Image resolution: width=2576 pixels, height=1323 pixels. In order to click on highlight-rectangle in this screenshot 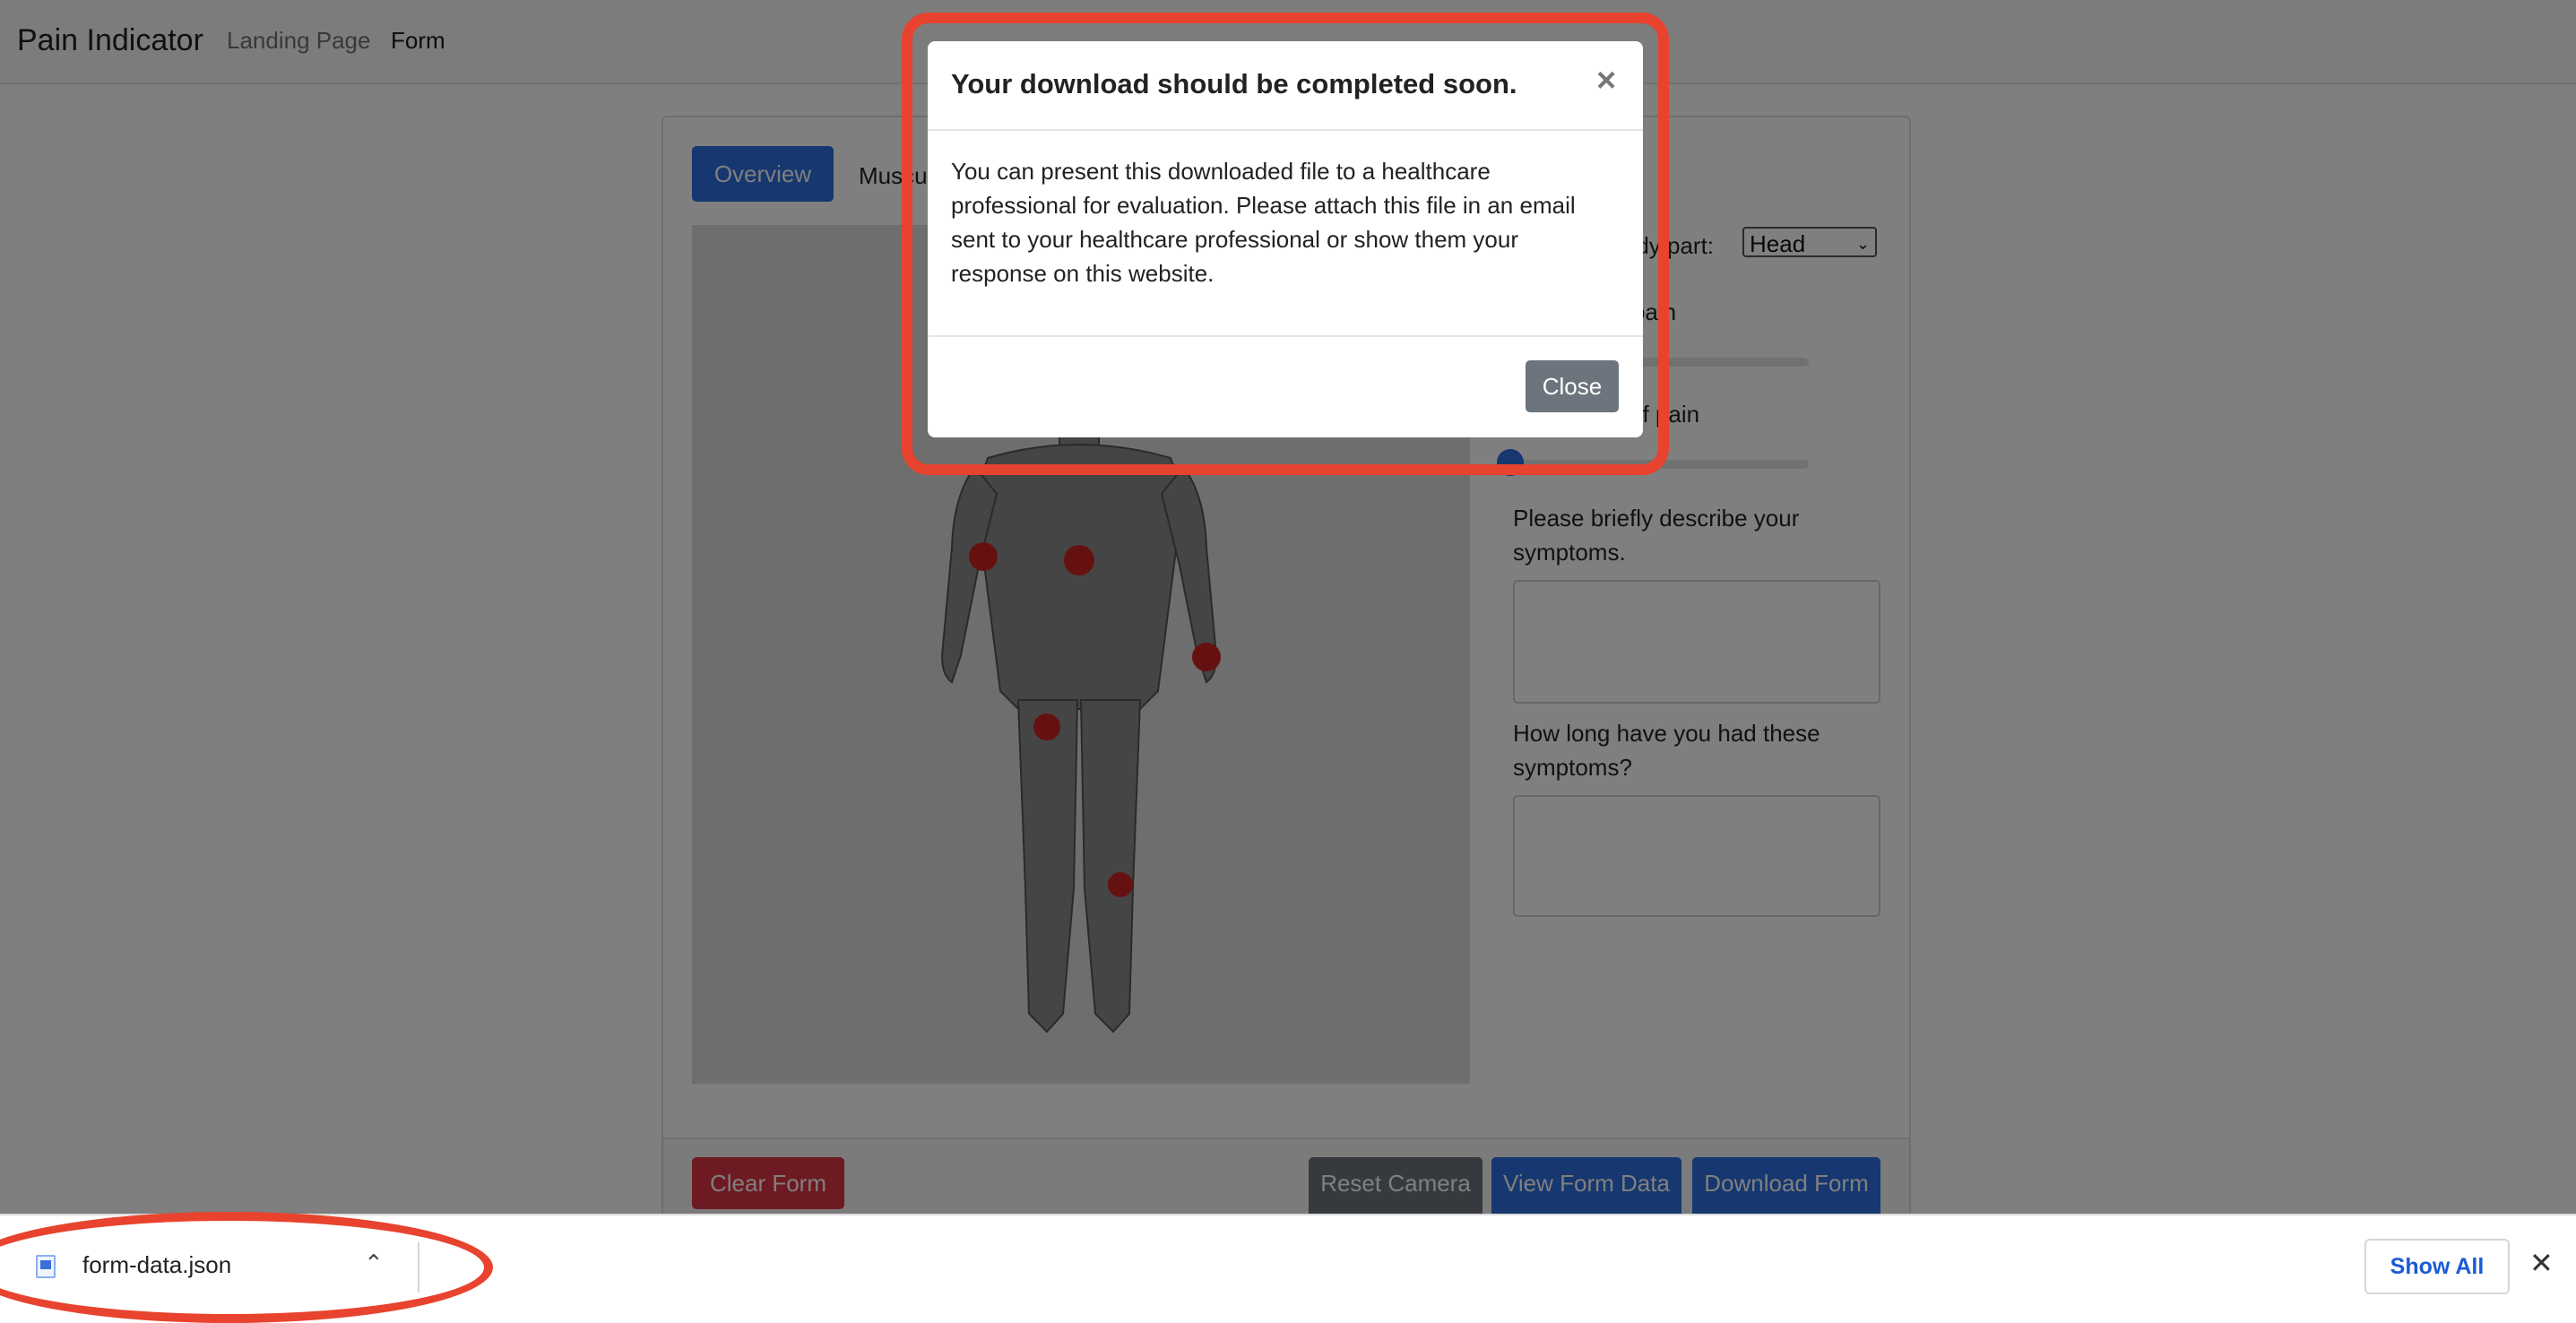, I will do `click(1285, 244)`.